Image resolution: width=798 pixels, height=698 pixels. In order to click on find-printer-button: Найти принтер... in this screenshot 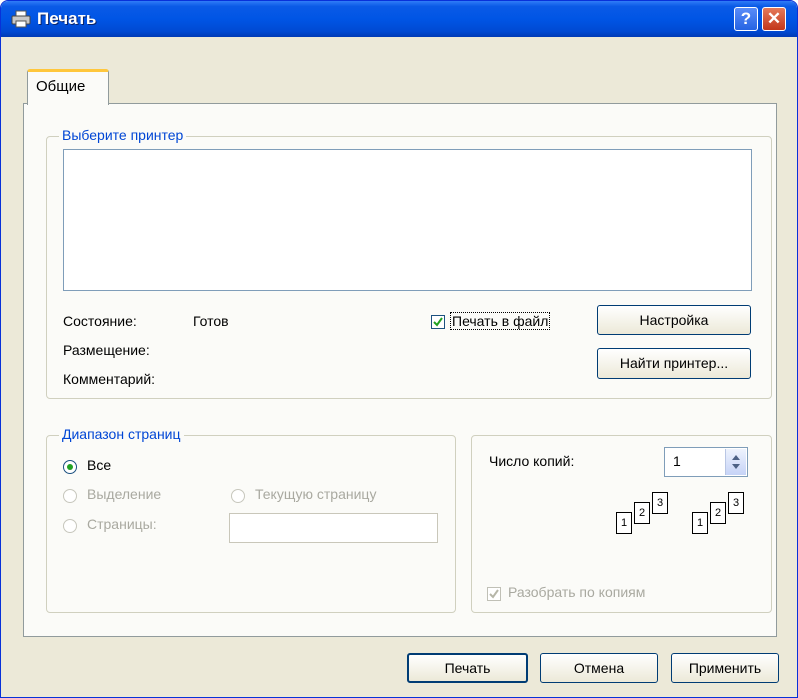, I will do `click(674, 363)`.